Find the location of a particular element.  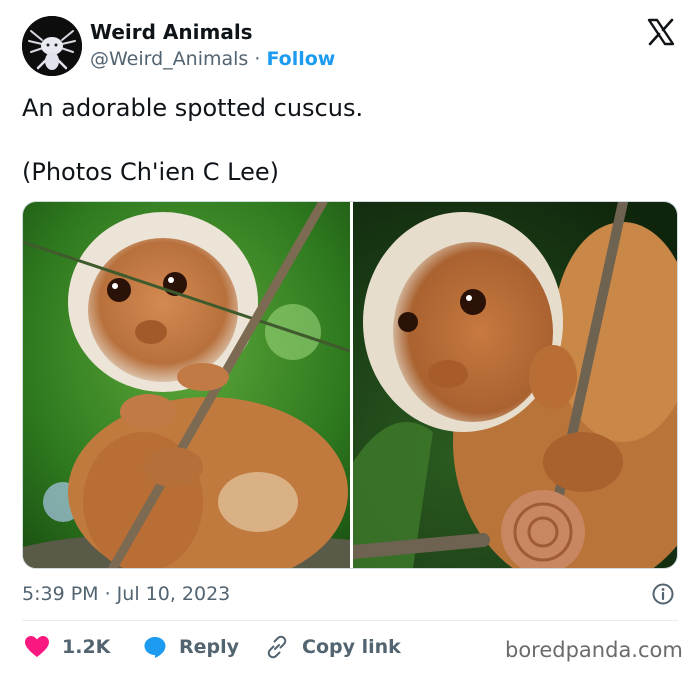

link-icon is located at coordinates (277, 647).